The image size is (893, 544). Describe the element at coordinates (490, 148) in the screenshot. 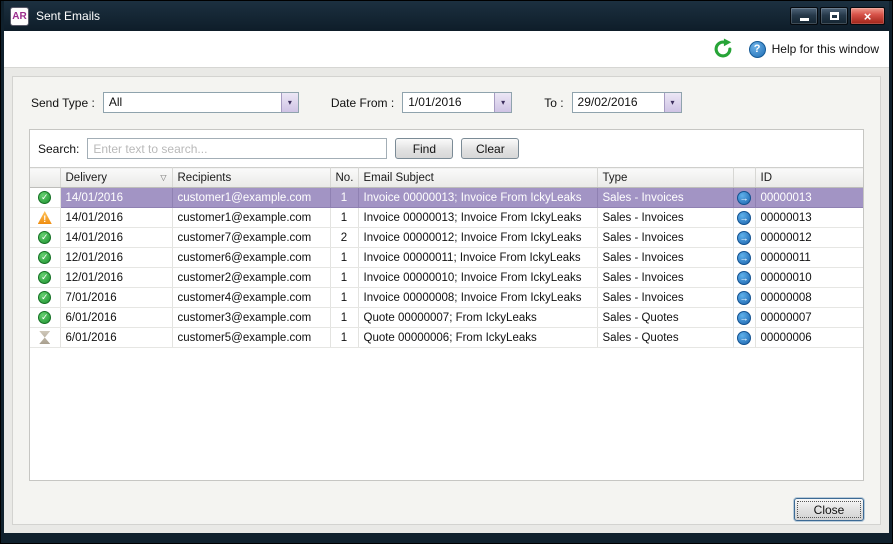

I see `clear-button: Clear` at that location.